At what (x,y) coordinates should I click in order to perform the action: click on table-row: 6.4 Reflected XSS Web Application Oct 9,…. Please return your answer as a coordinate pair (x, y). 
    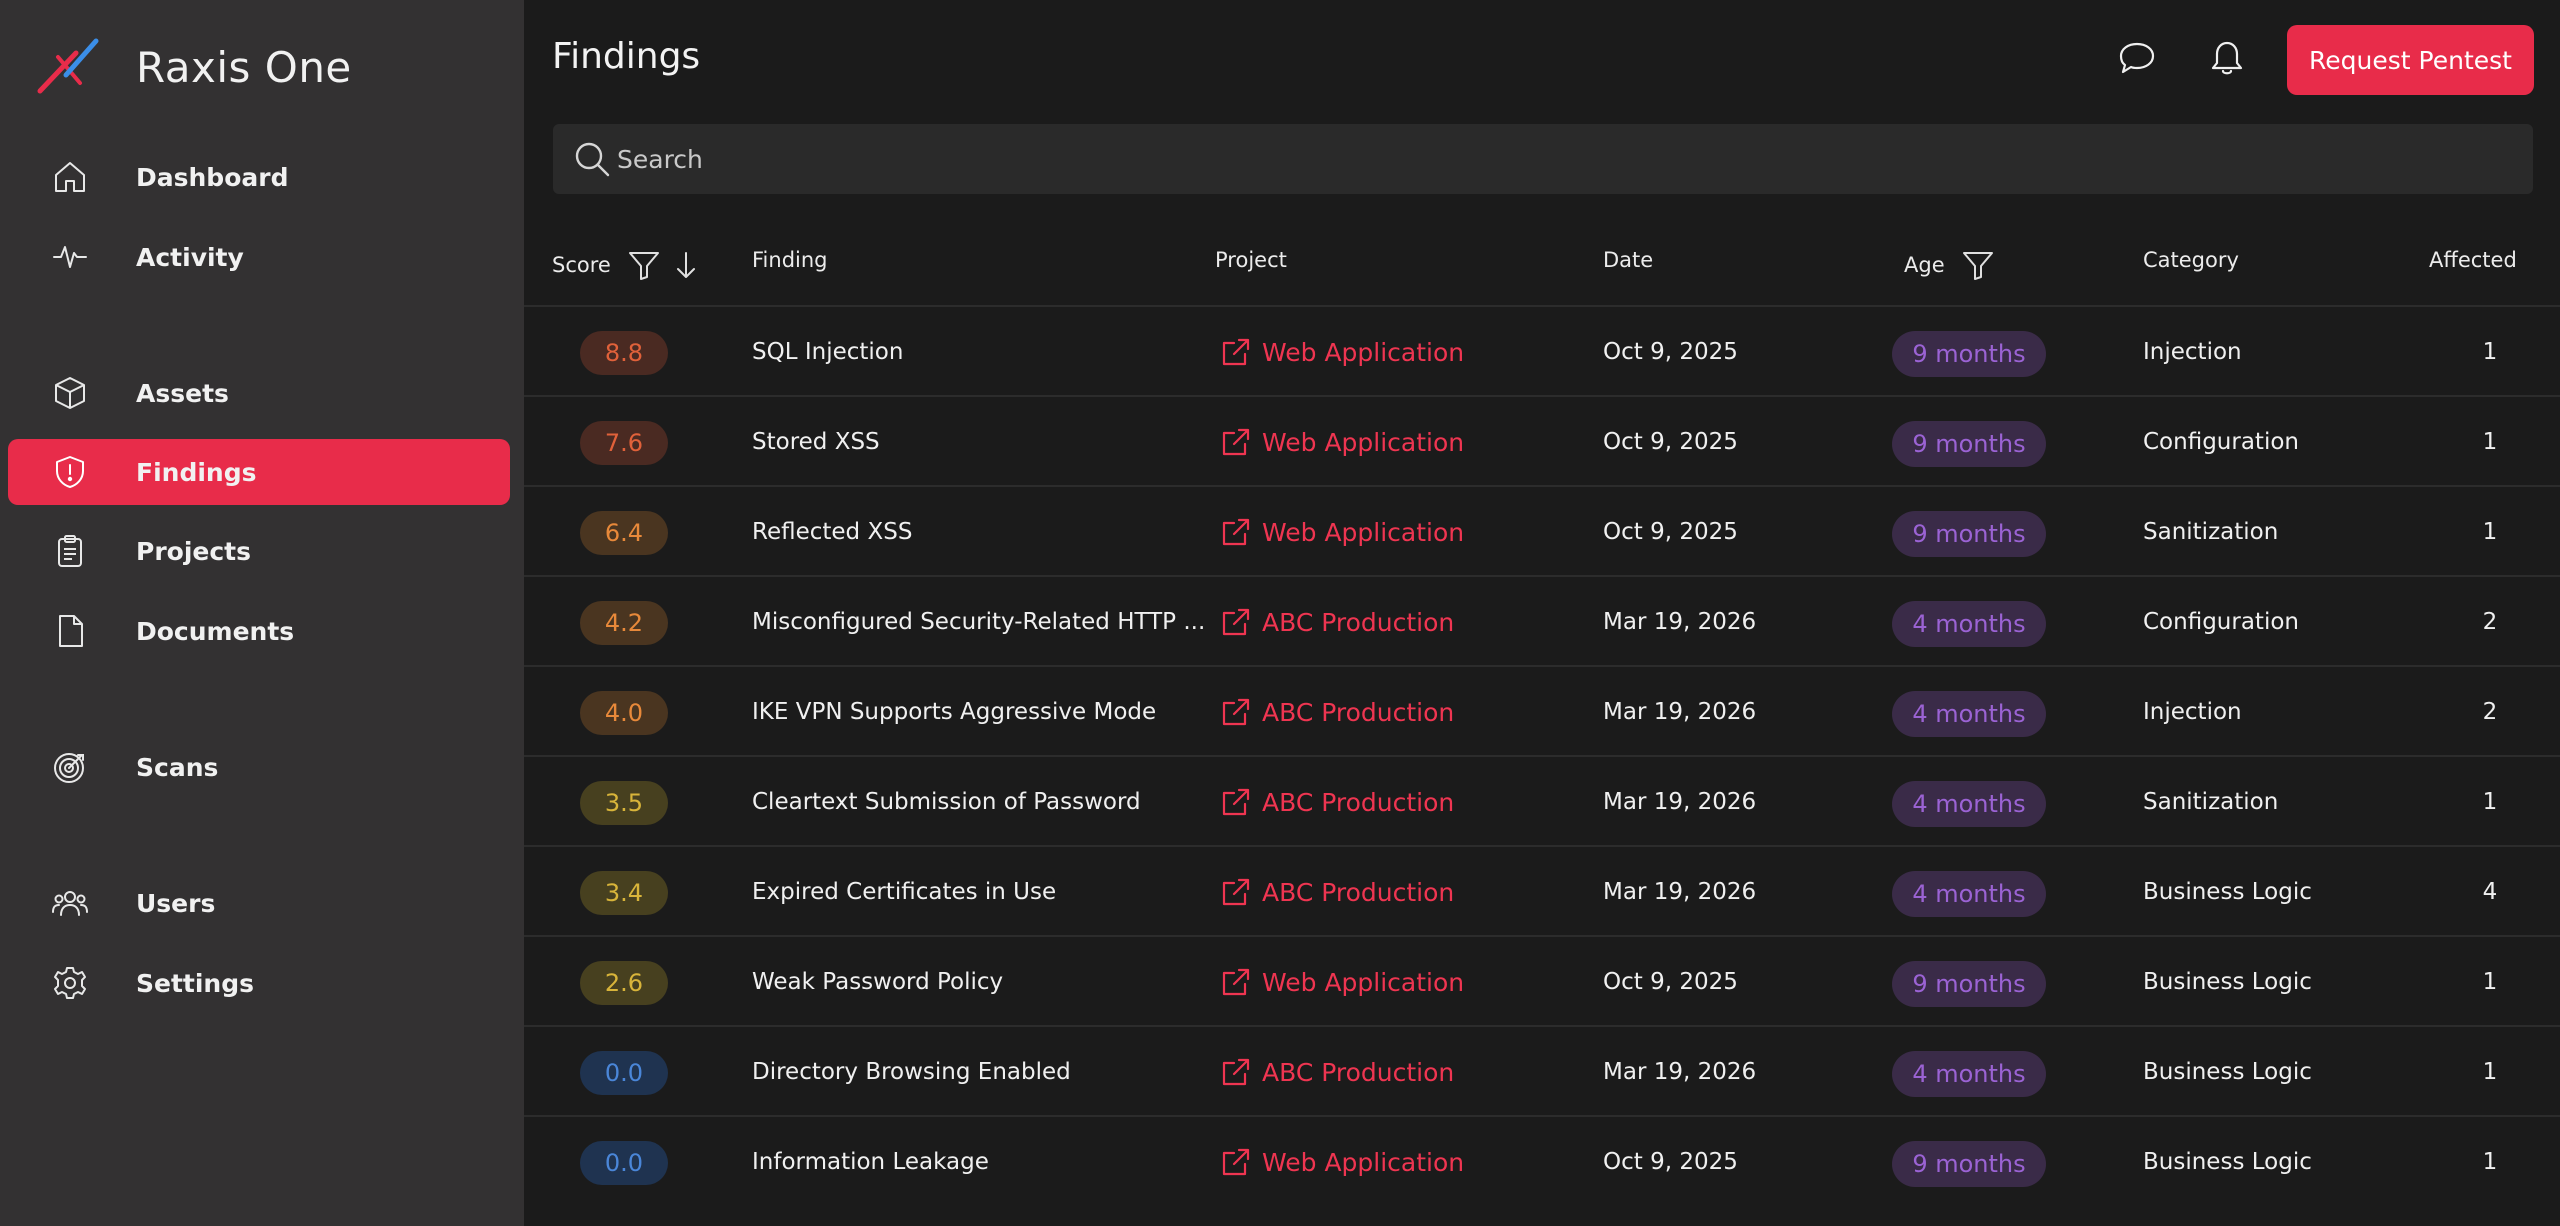
    Looking at the image, I should click on (1542, 530).